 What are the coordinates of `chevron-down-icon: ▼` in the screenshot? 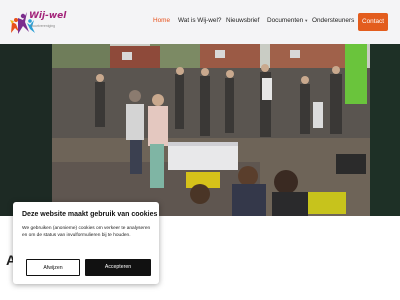 It's located at (306, 20).